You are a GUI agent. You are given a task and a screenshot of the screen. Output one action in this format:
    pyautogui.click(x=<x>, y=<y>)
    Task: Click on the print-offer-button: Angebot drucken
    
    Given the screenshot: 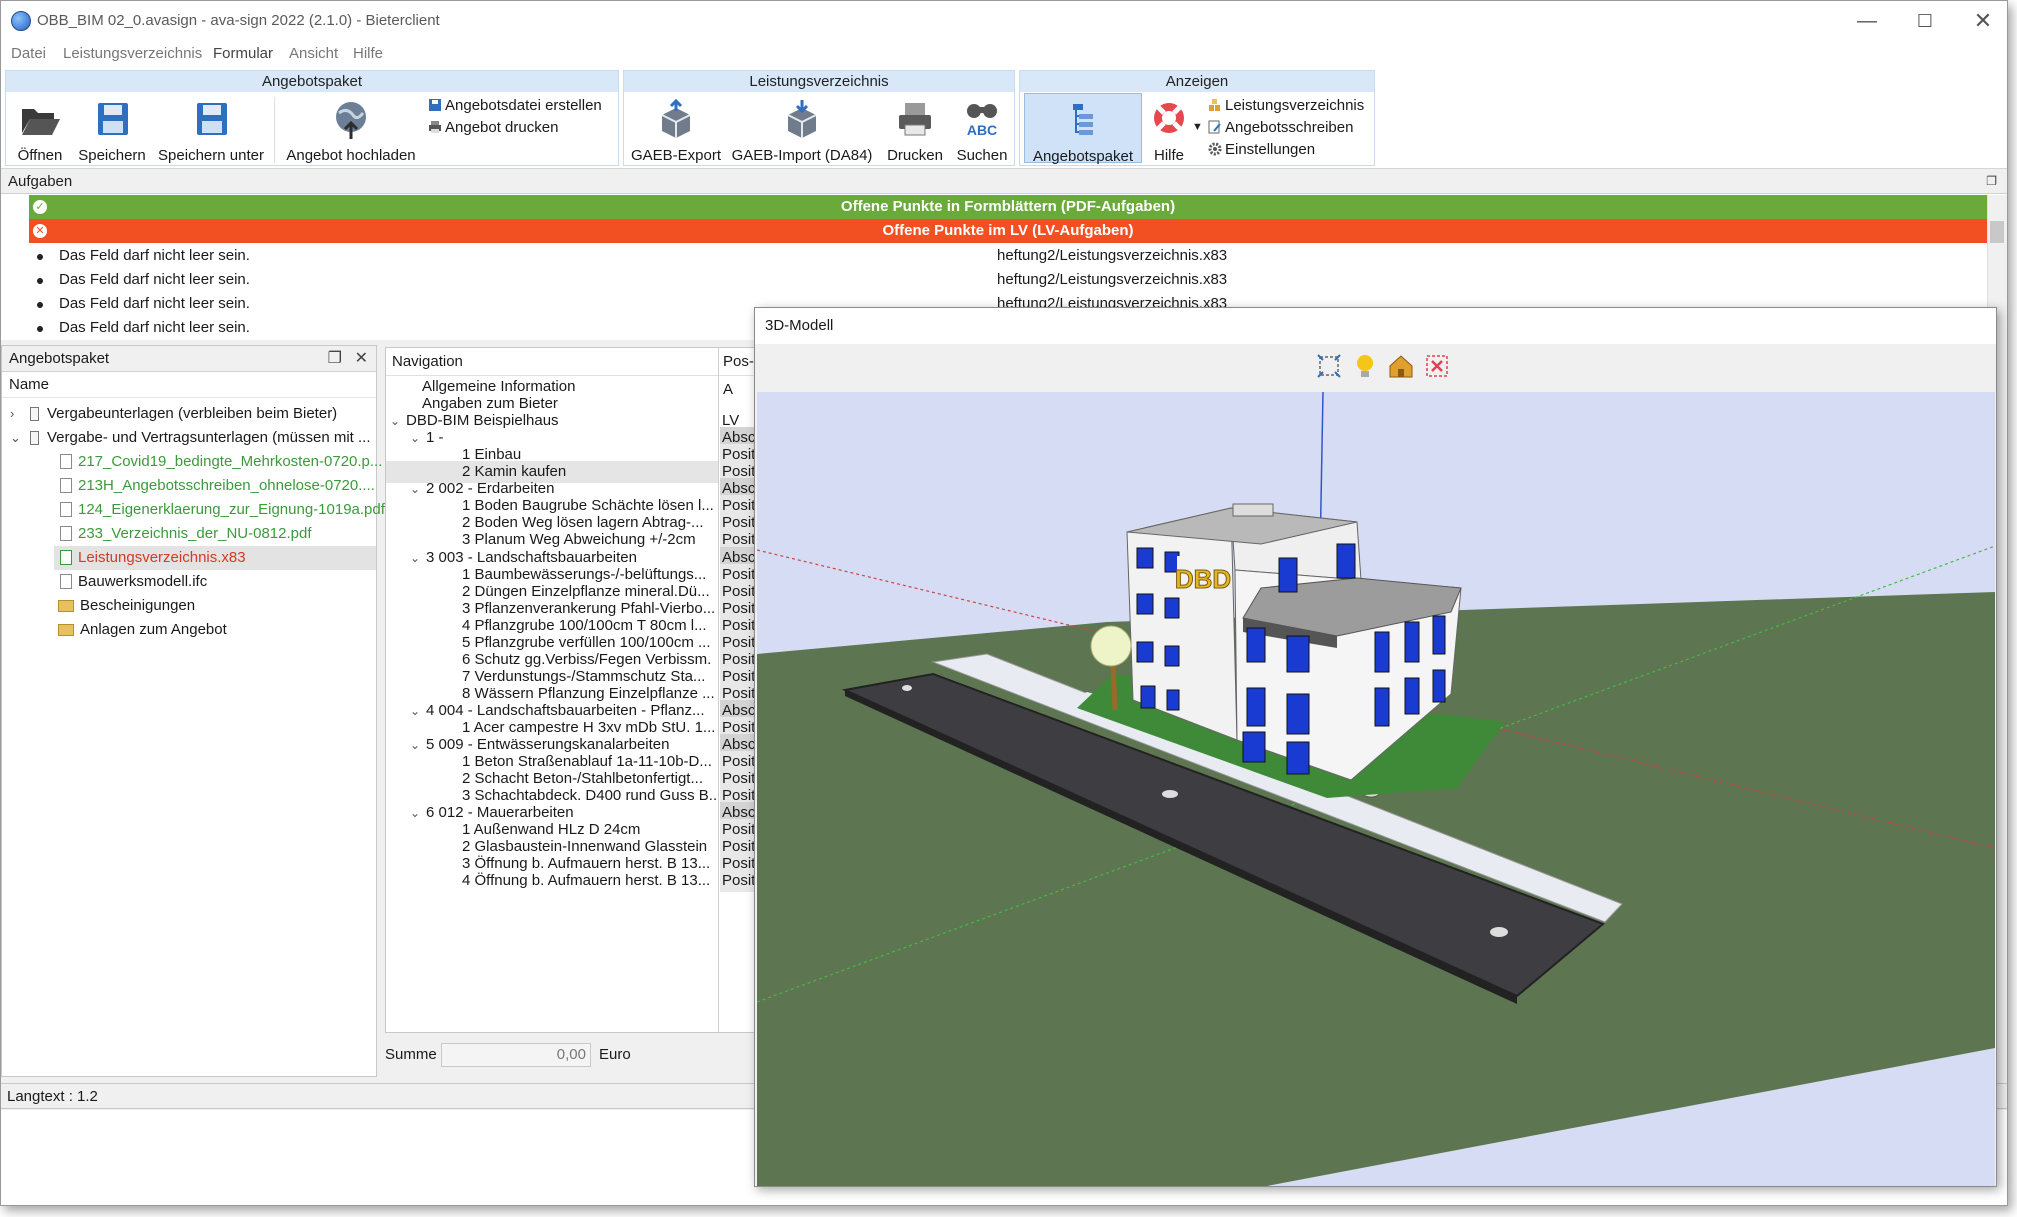 What is the action you would take?
    pyautogui.click(x=493, y=127)
    